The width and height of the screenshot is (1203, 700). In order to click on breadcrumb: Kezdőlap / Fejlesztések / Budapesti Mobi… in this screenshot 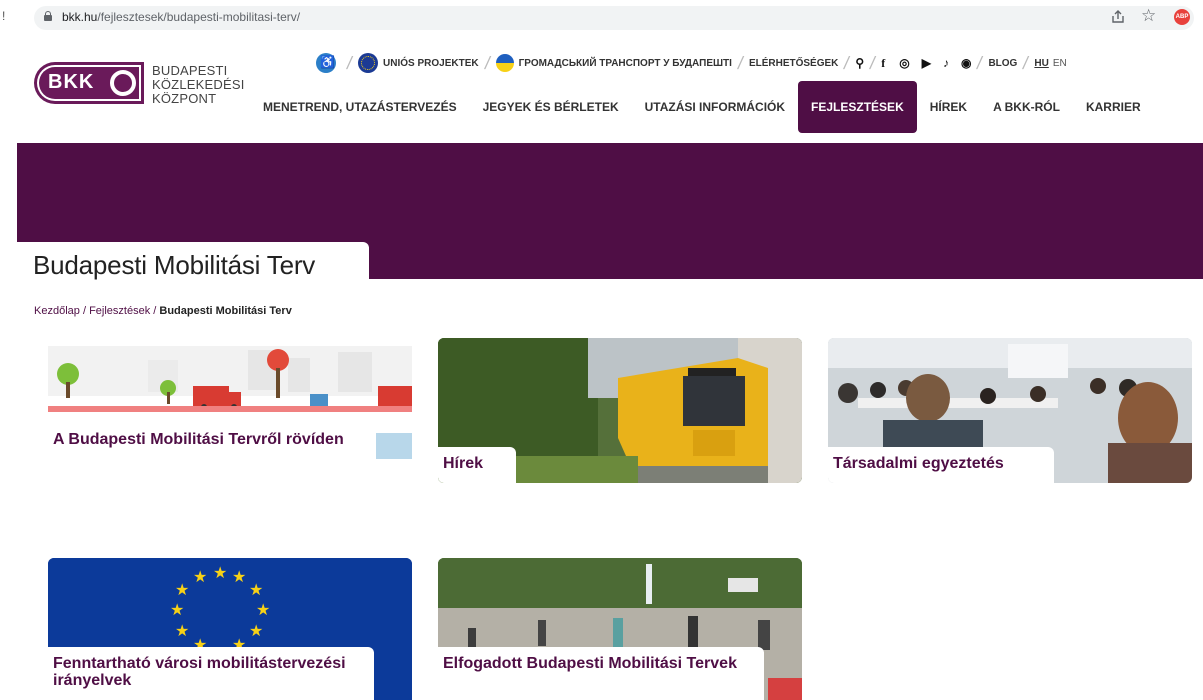, I will do `click(163, 311)`.